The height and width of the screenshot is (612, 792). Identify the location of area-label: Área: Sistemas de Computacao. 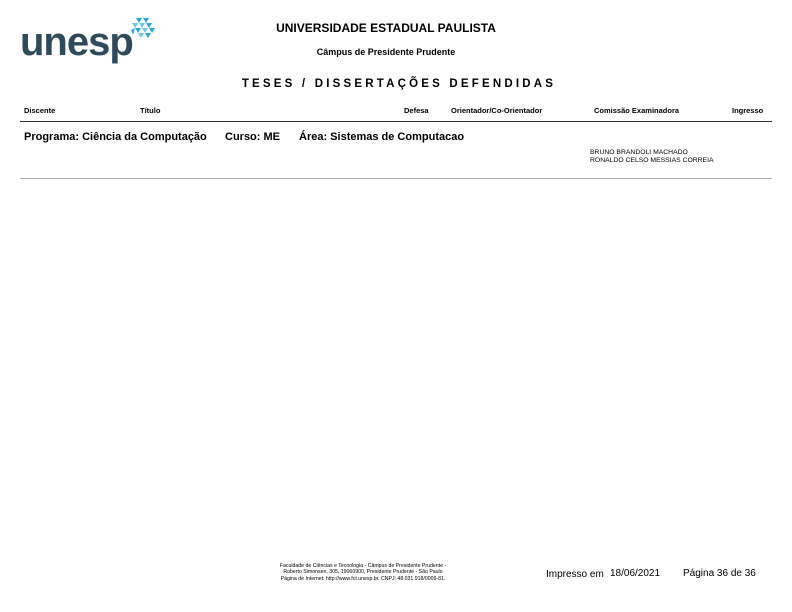
(382, 137).